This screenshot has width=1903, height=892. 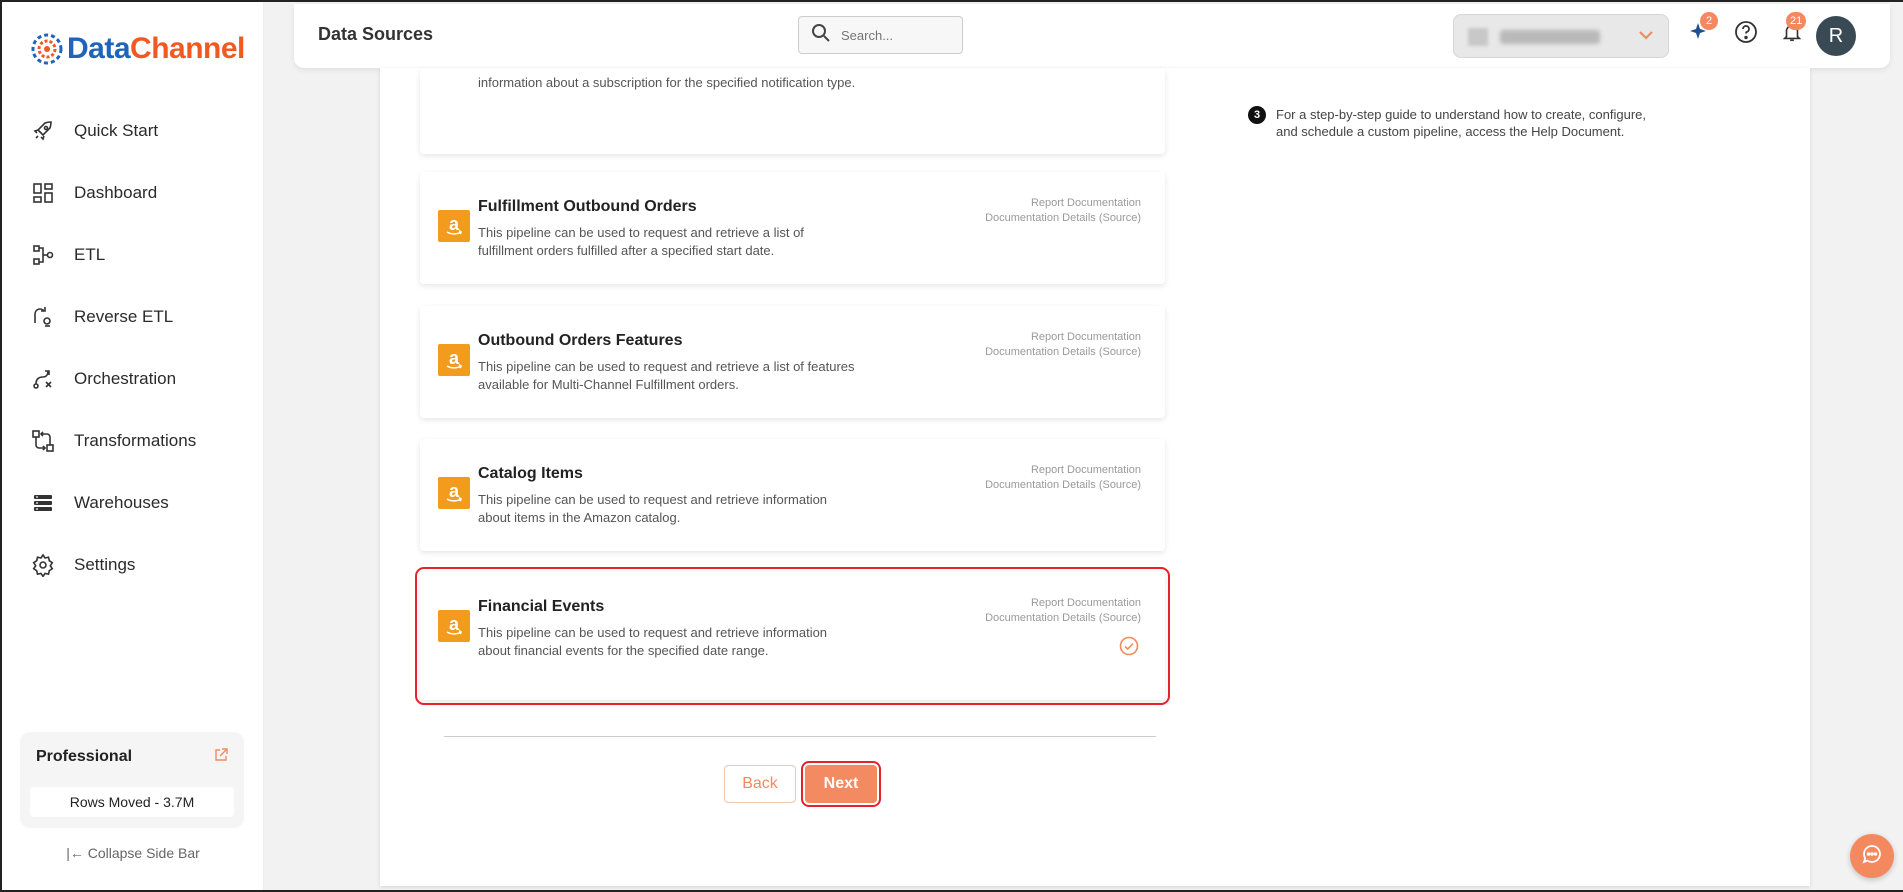 I want to click on transformations-icon, so click(x=43, y=441).